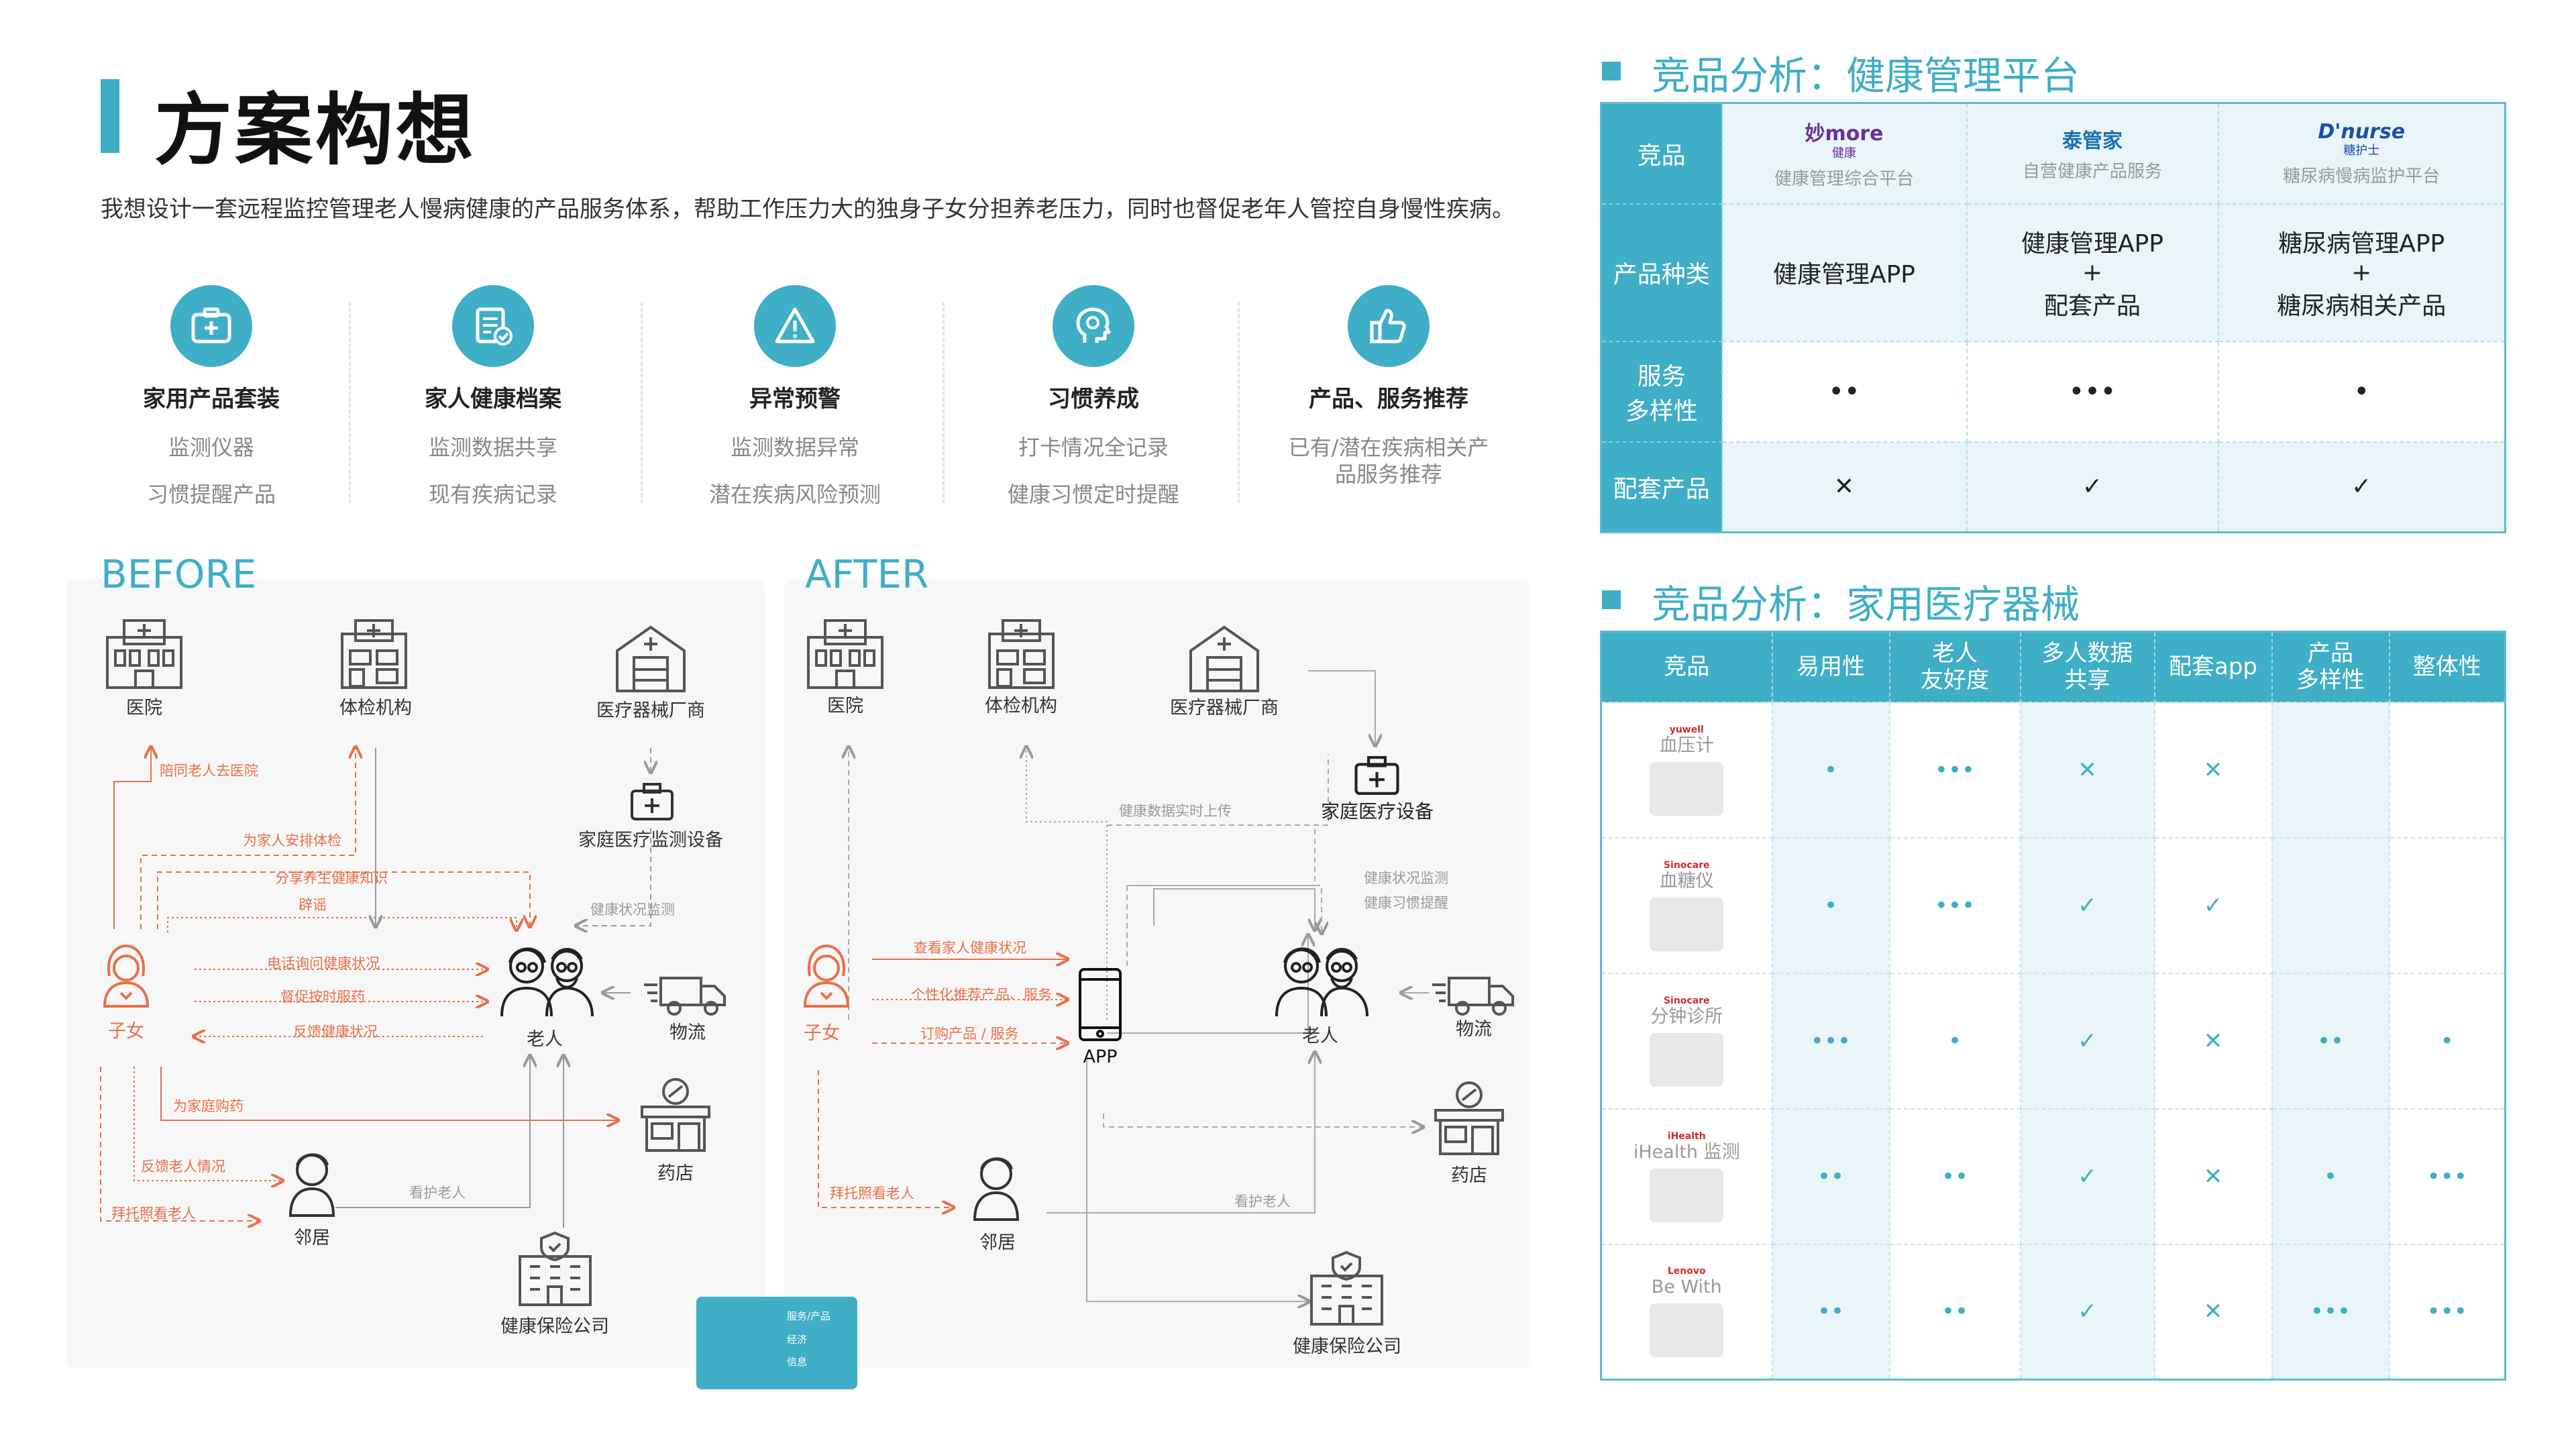 The width and height of the screenshot is (2576, 1449). What do you see at coordinates (2361, 391) in the screenshot?
I see `rating-cell: •` at bounding box center [2361, 391].